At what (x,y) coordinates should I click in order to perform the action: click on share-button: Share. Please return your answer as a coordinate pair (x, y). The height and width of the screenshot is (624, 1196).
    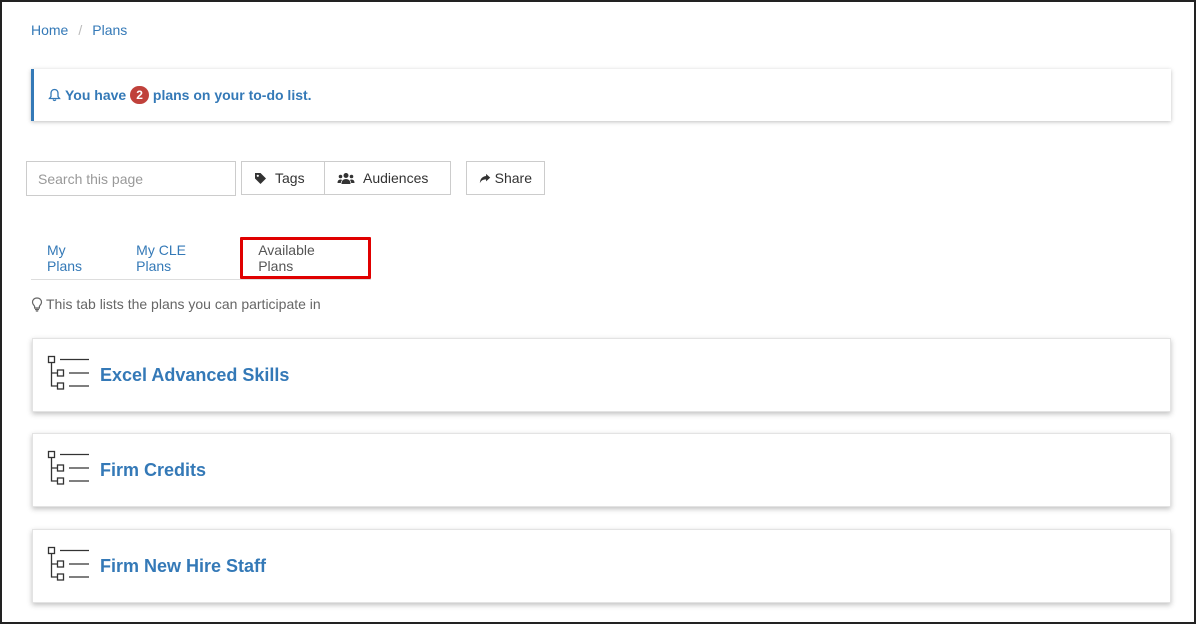
    Looking at the image, I should click on (505, 178).